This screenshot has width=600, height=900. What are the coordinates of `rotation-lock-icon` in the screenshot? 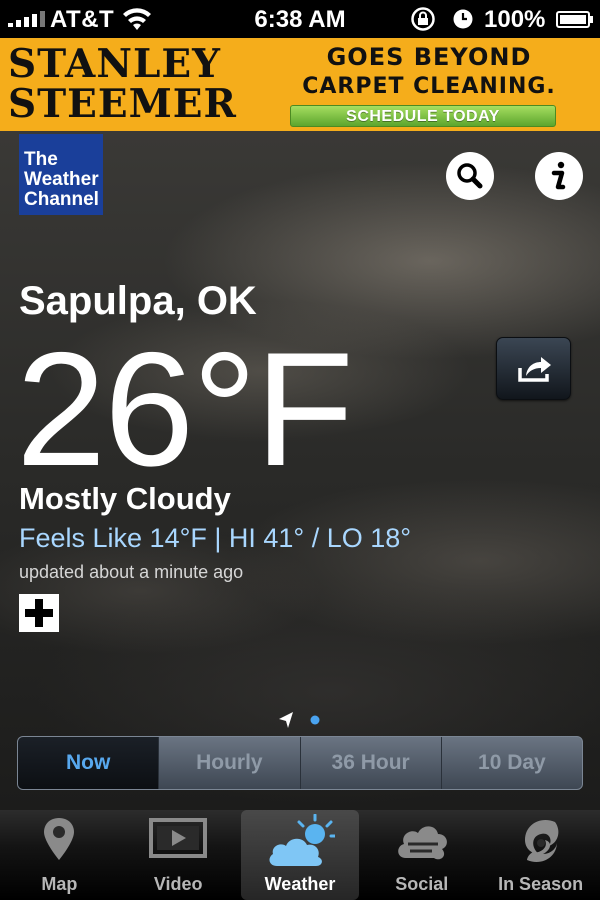 It's located at (423, 19).